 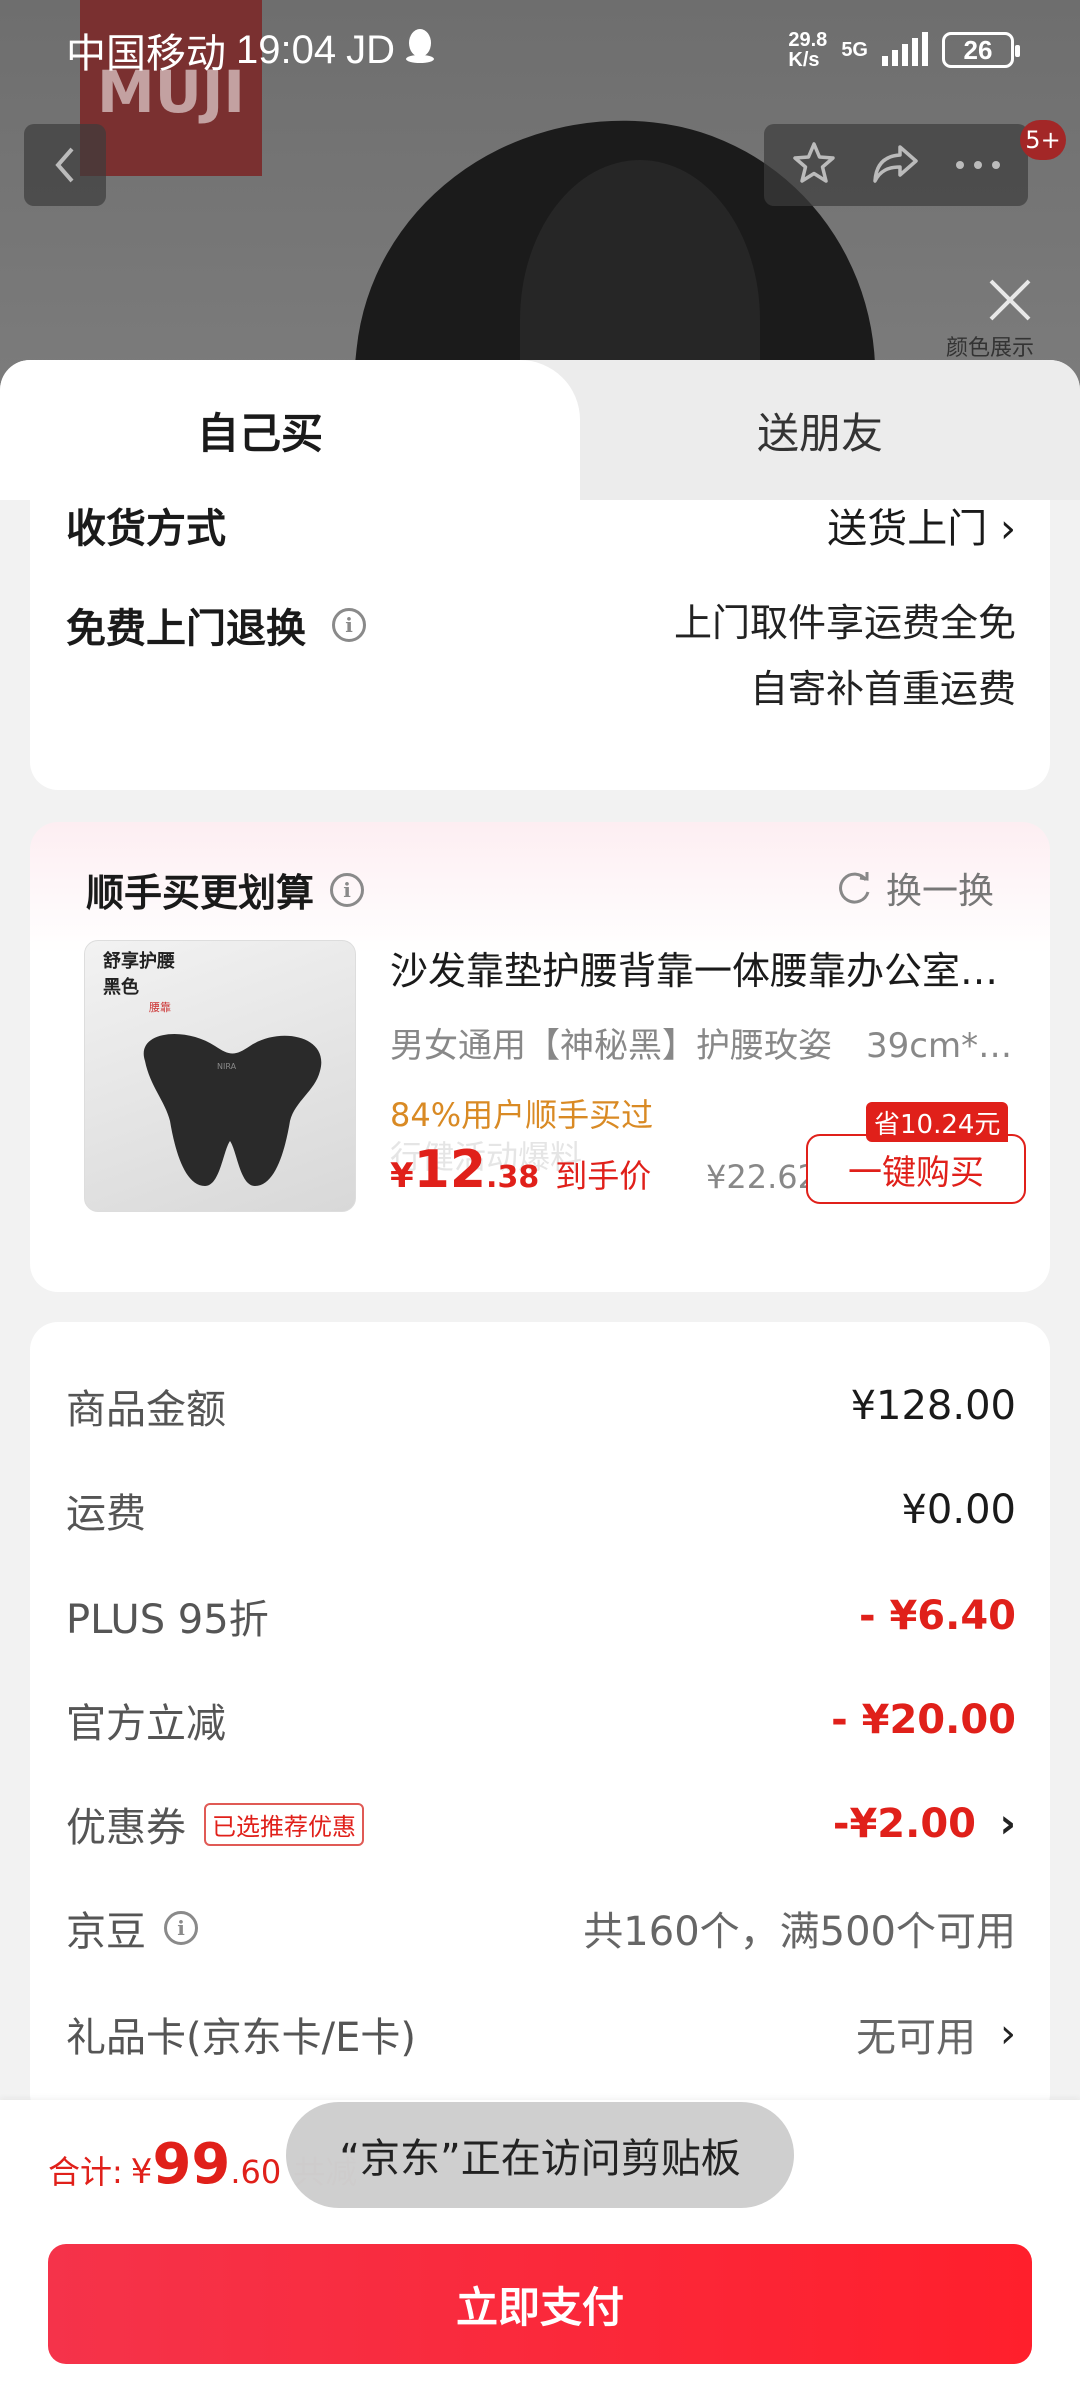 I want to click on refresh-button: 换一换, so click(x=914, y=888).